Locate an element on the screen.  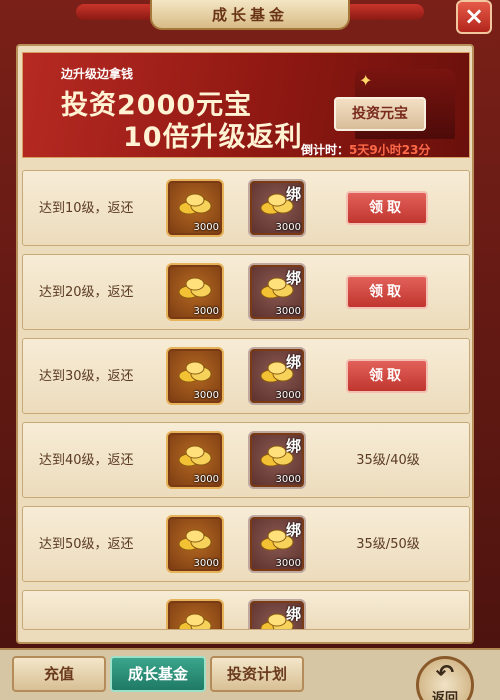
reward-row-partial: 绑 is located at coordinates (246, 610).